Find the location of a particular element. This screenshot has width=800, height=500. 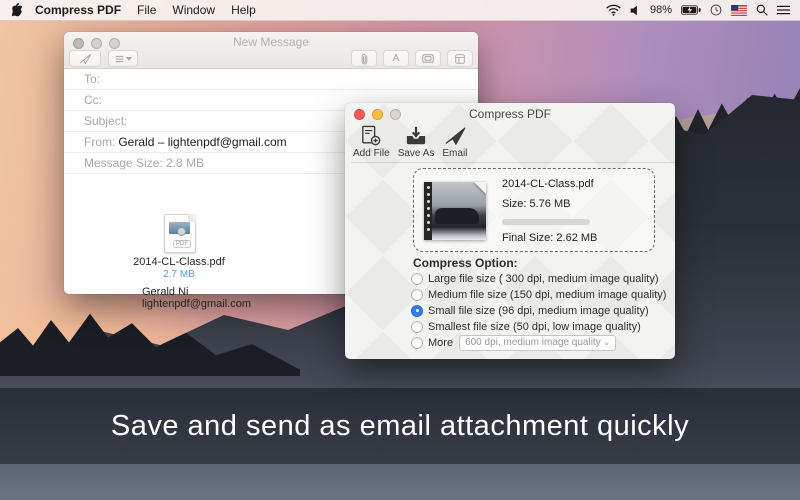

dpi-dropdown: 600 dpi, medium image quality ⌄ is located at coordinates (538, 342).